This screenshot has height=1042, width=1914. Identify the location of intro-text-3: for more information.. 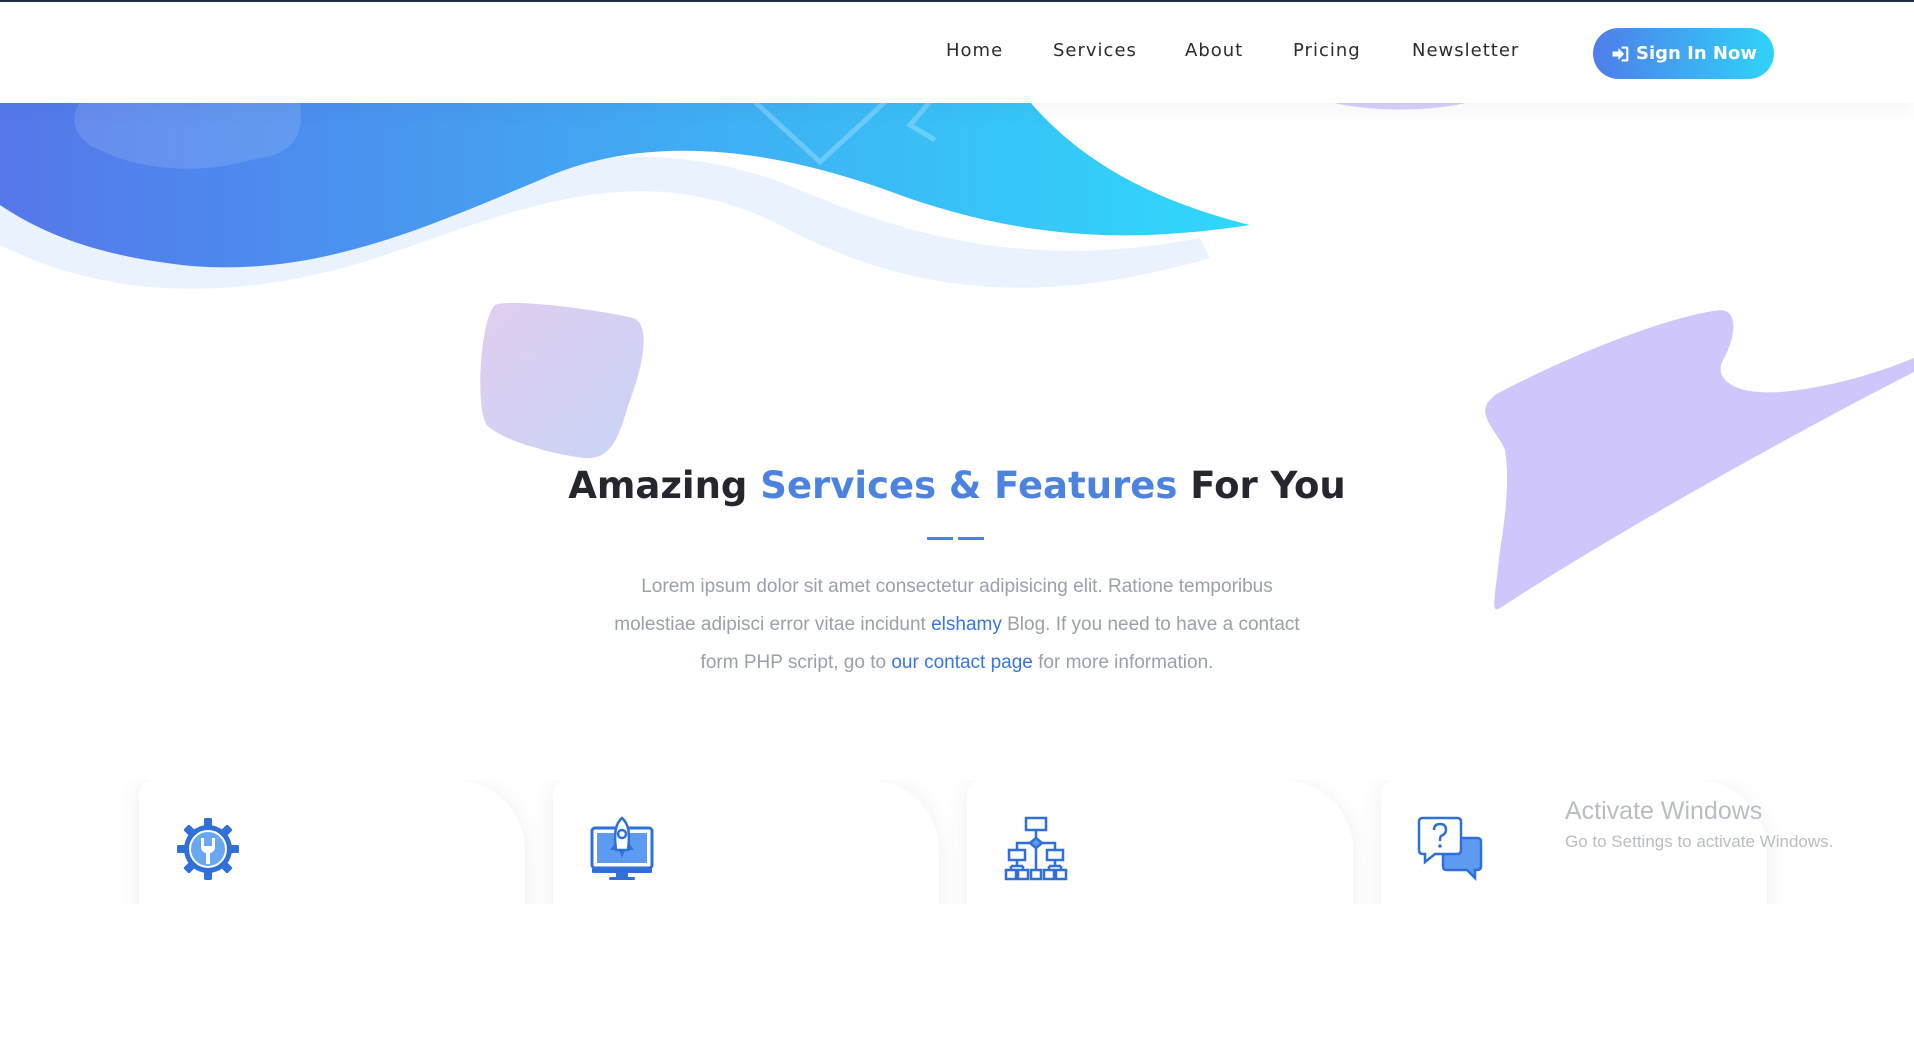
(1123, 662).